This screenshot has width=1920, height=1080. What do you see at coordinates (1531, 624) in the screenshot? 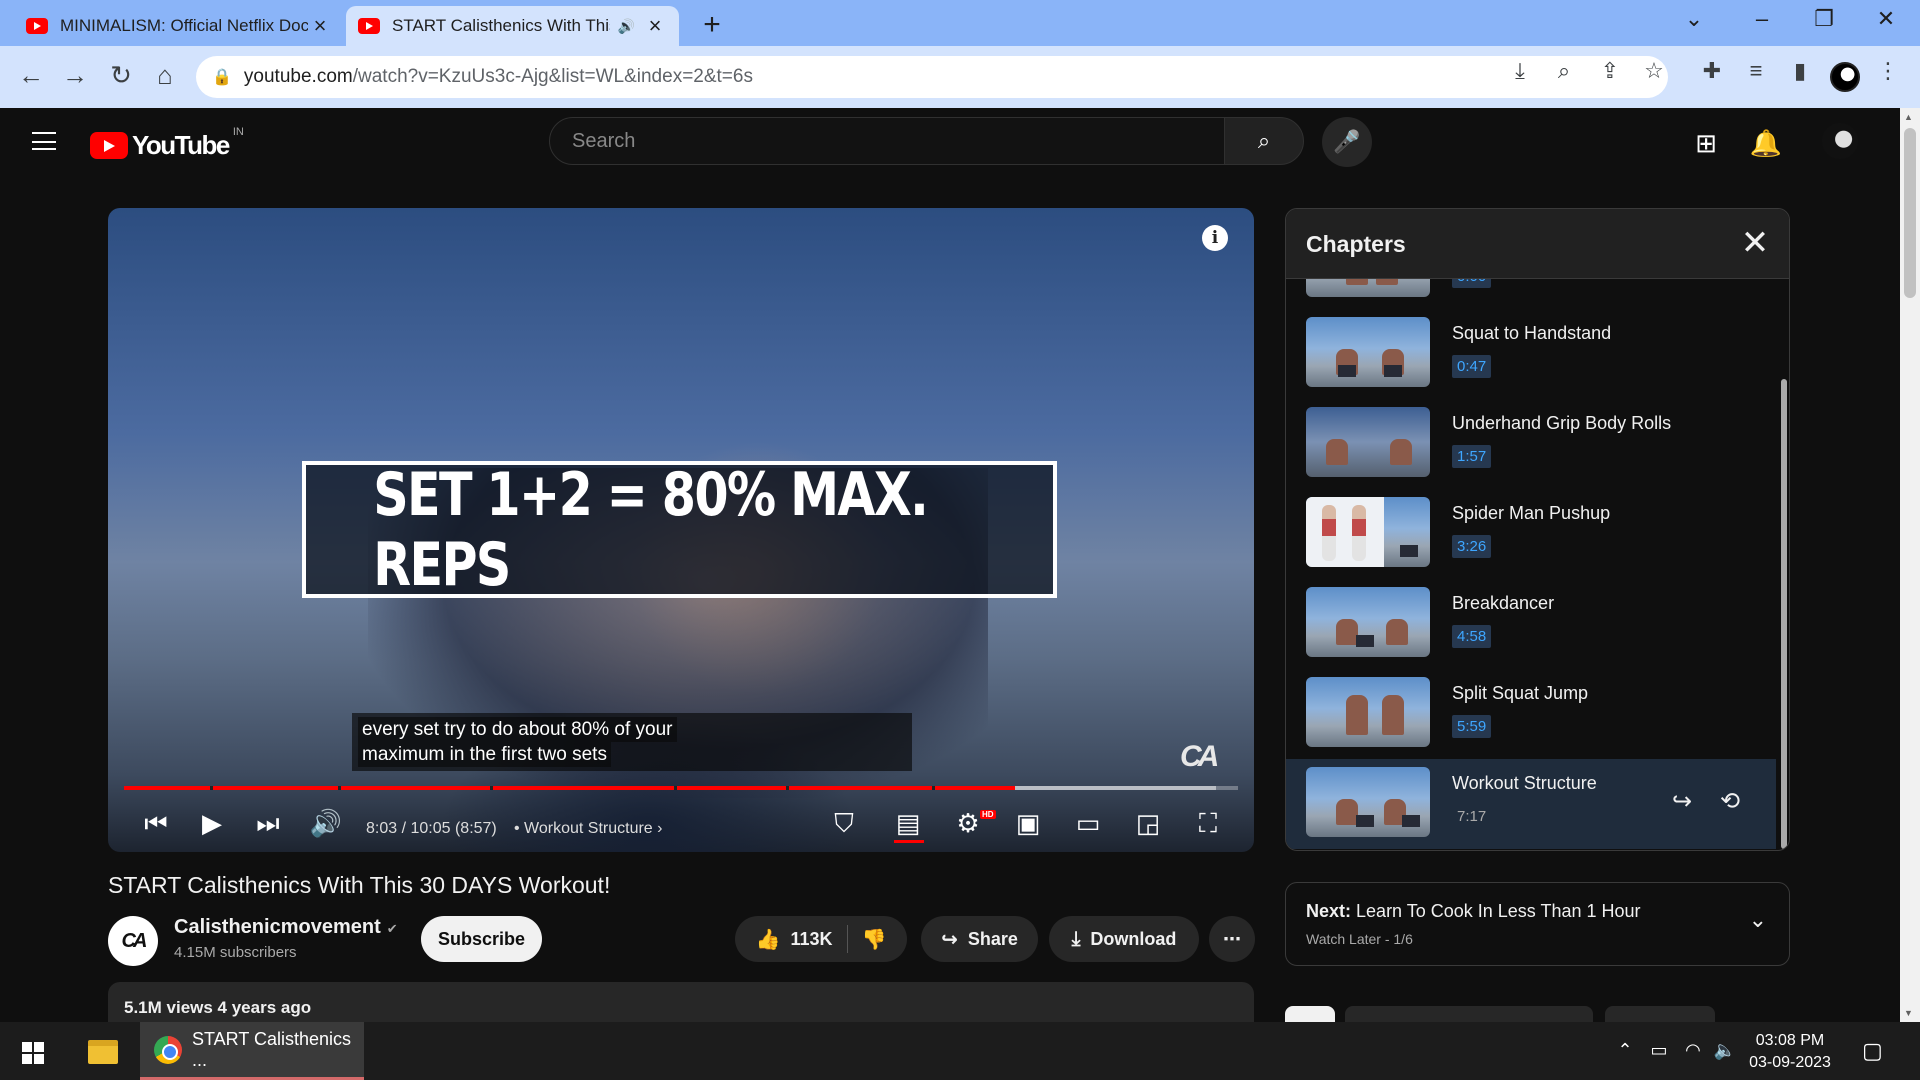
I see `chapter-item: Breakdancer 4:58` at bounding box center [1531, 624].